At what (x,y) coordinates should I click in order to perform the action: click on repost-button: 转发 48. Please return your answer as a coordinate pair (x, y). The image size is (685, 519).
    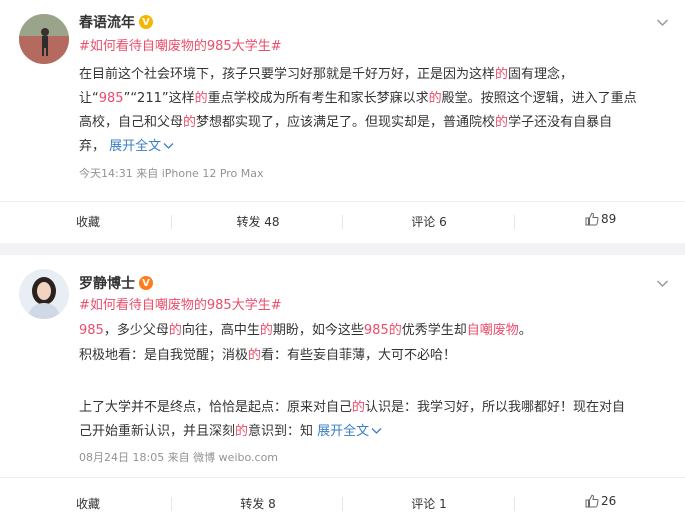
    Looking at the image, I should click on (257, 221).